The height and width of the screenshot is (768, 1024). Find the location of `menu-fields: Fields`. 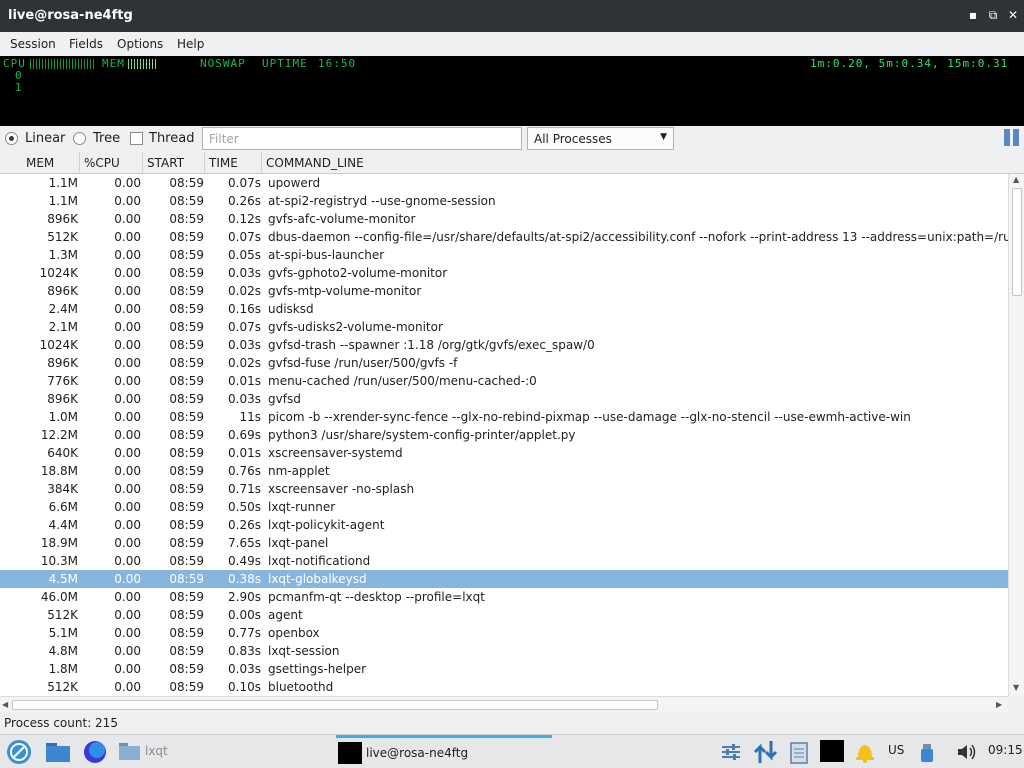

menu-fields: Fields is located at coordinates (86, 44).